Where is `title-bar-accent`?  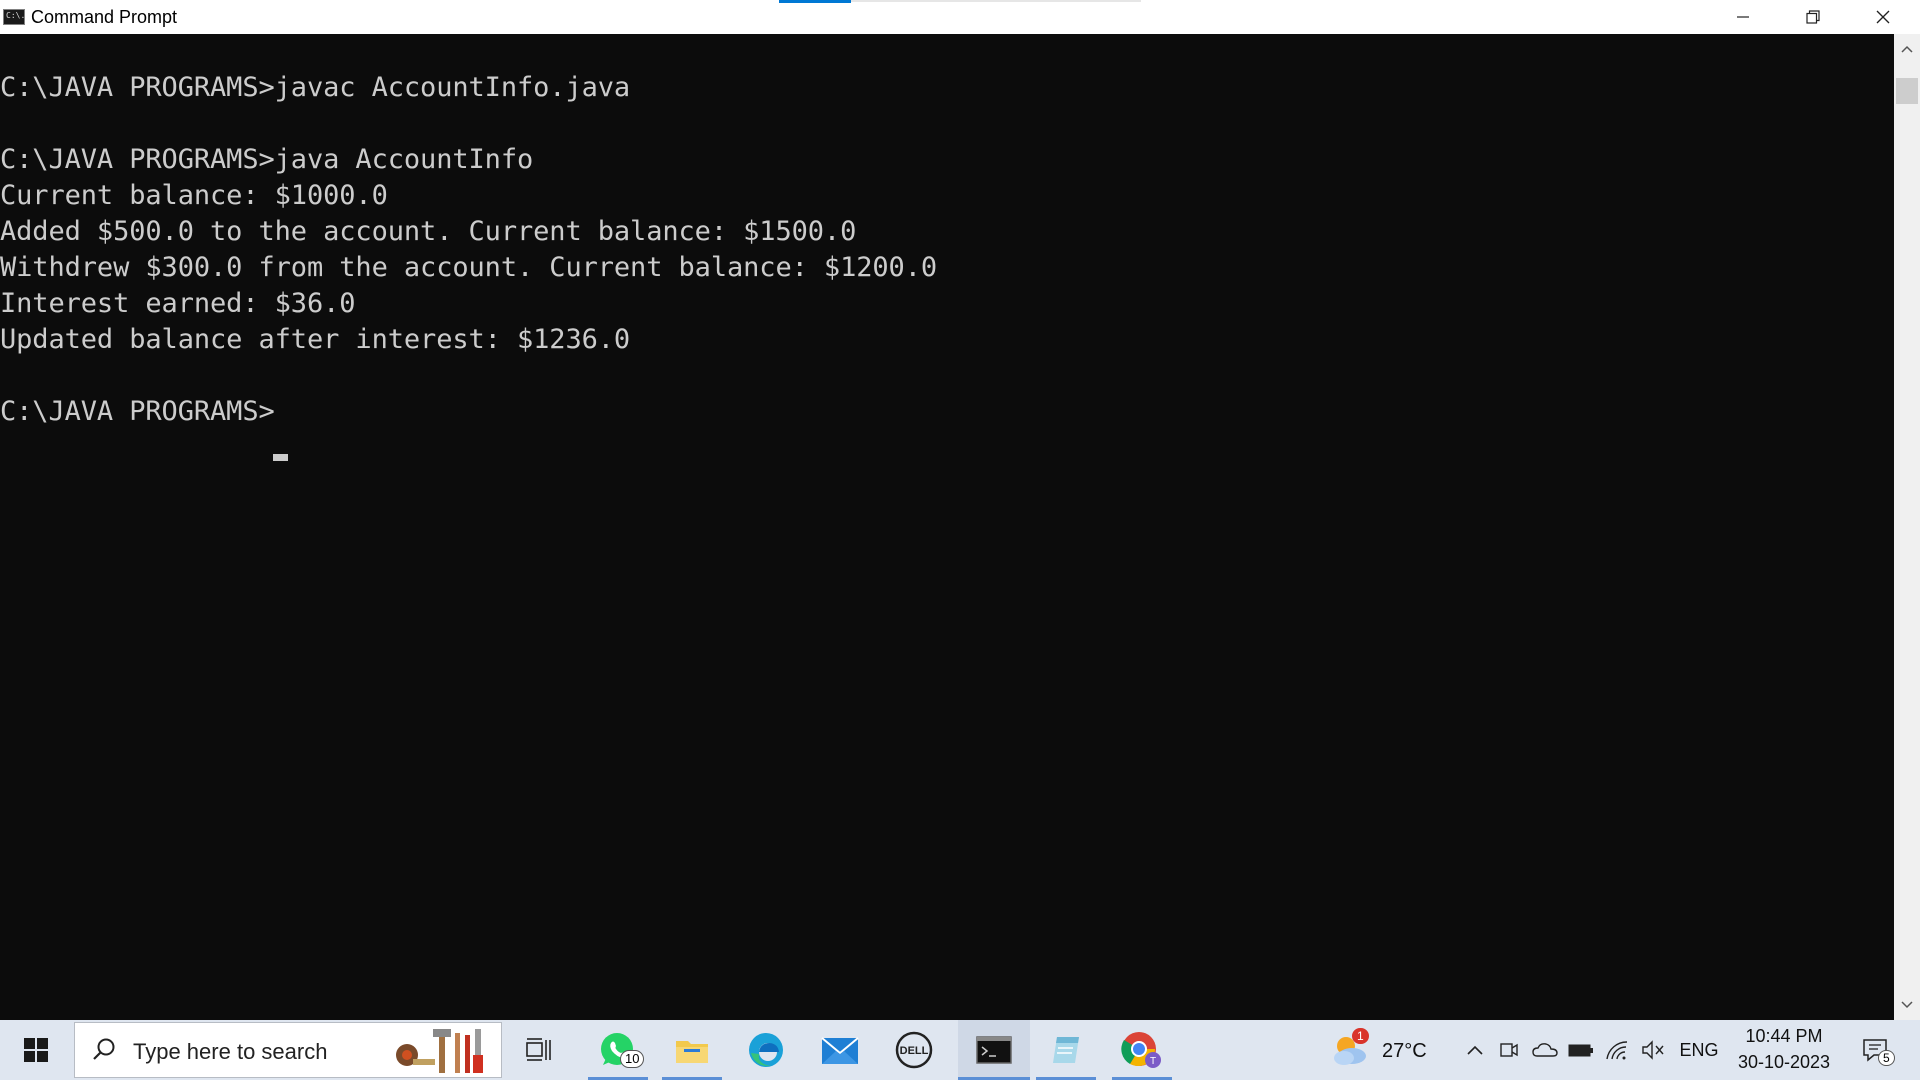
title-bar-accent is located at coordinates (815, 1).